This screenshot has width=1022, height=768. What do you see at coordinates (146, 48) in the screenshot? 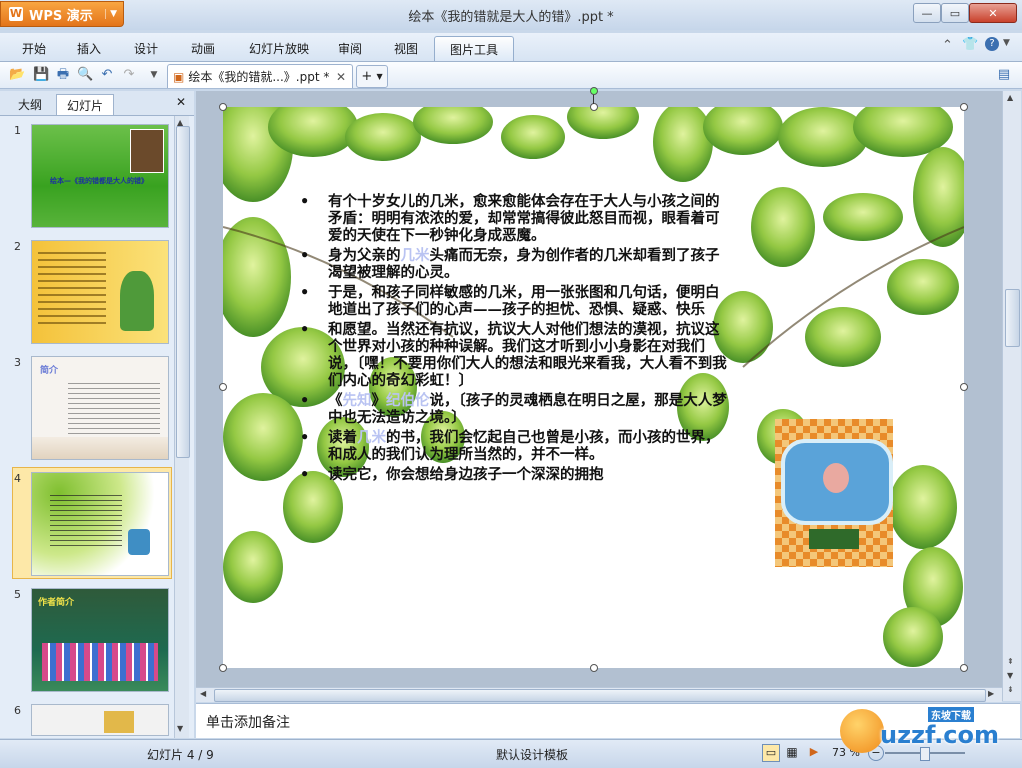
I see `tab-design: 设计` at bounding box center [146, 48].